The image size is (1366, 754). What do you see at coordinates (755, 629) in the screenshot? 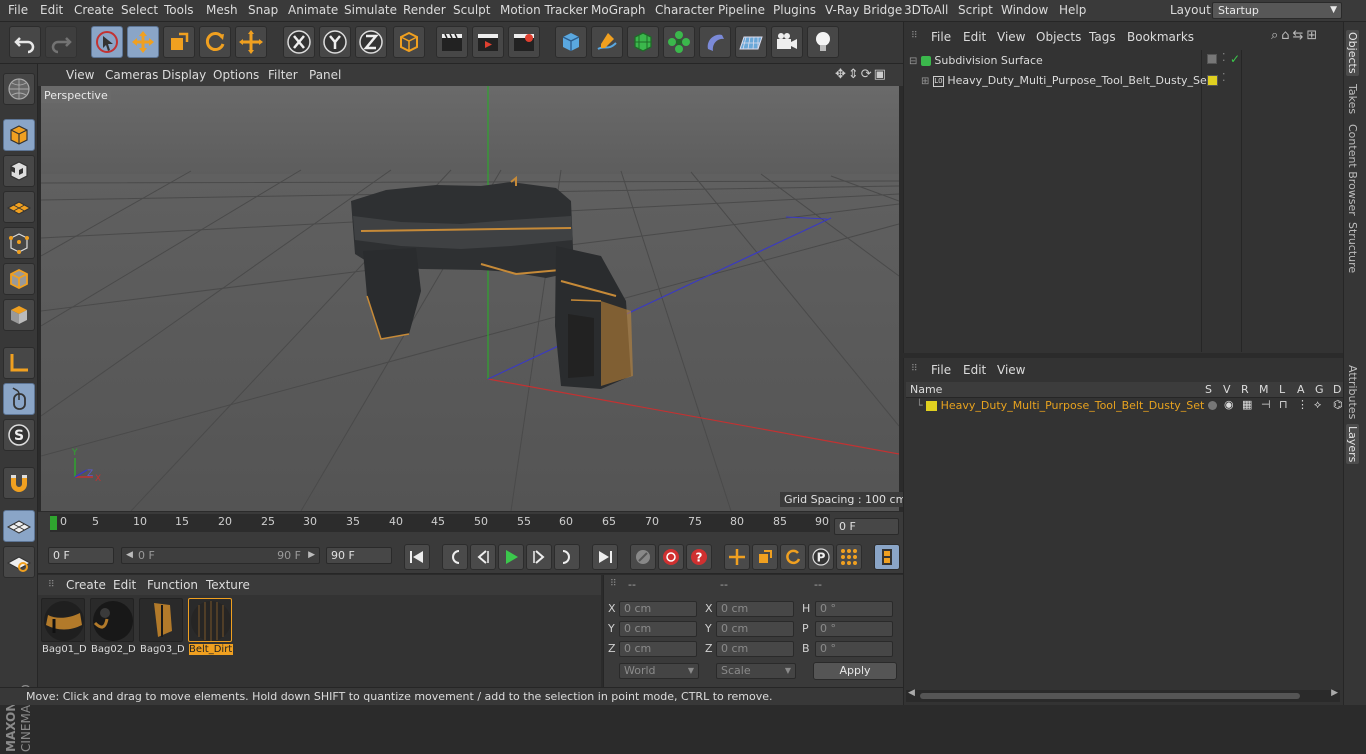
I see `size-y-field: 0 cm` at bounding box center [755, 629].